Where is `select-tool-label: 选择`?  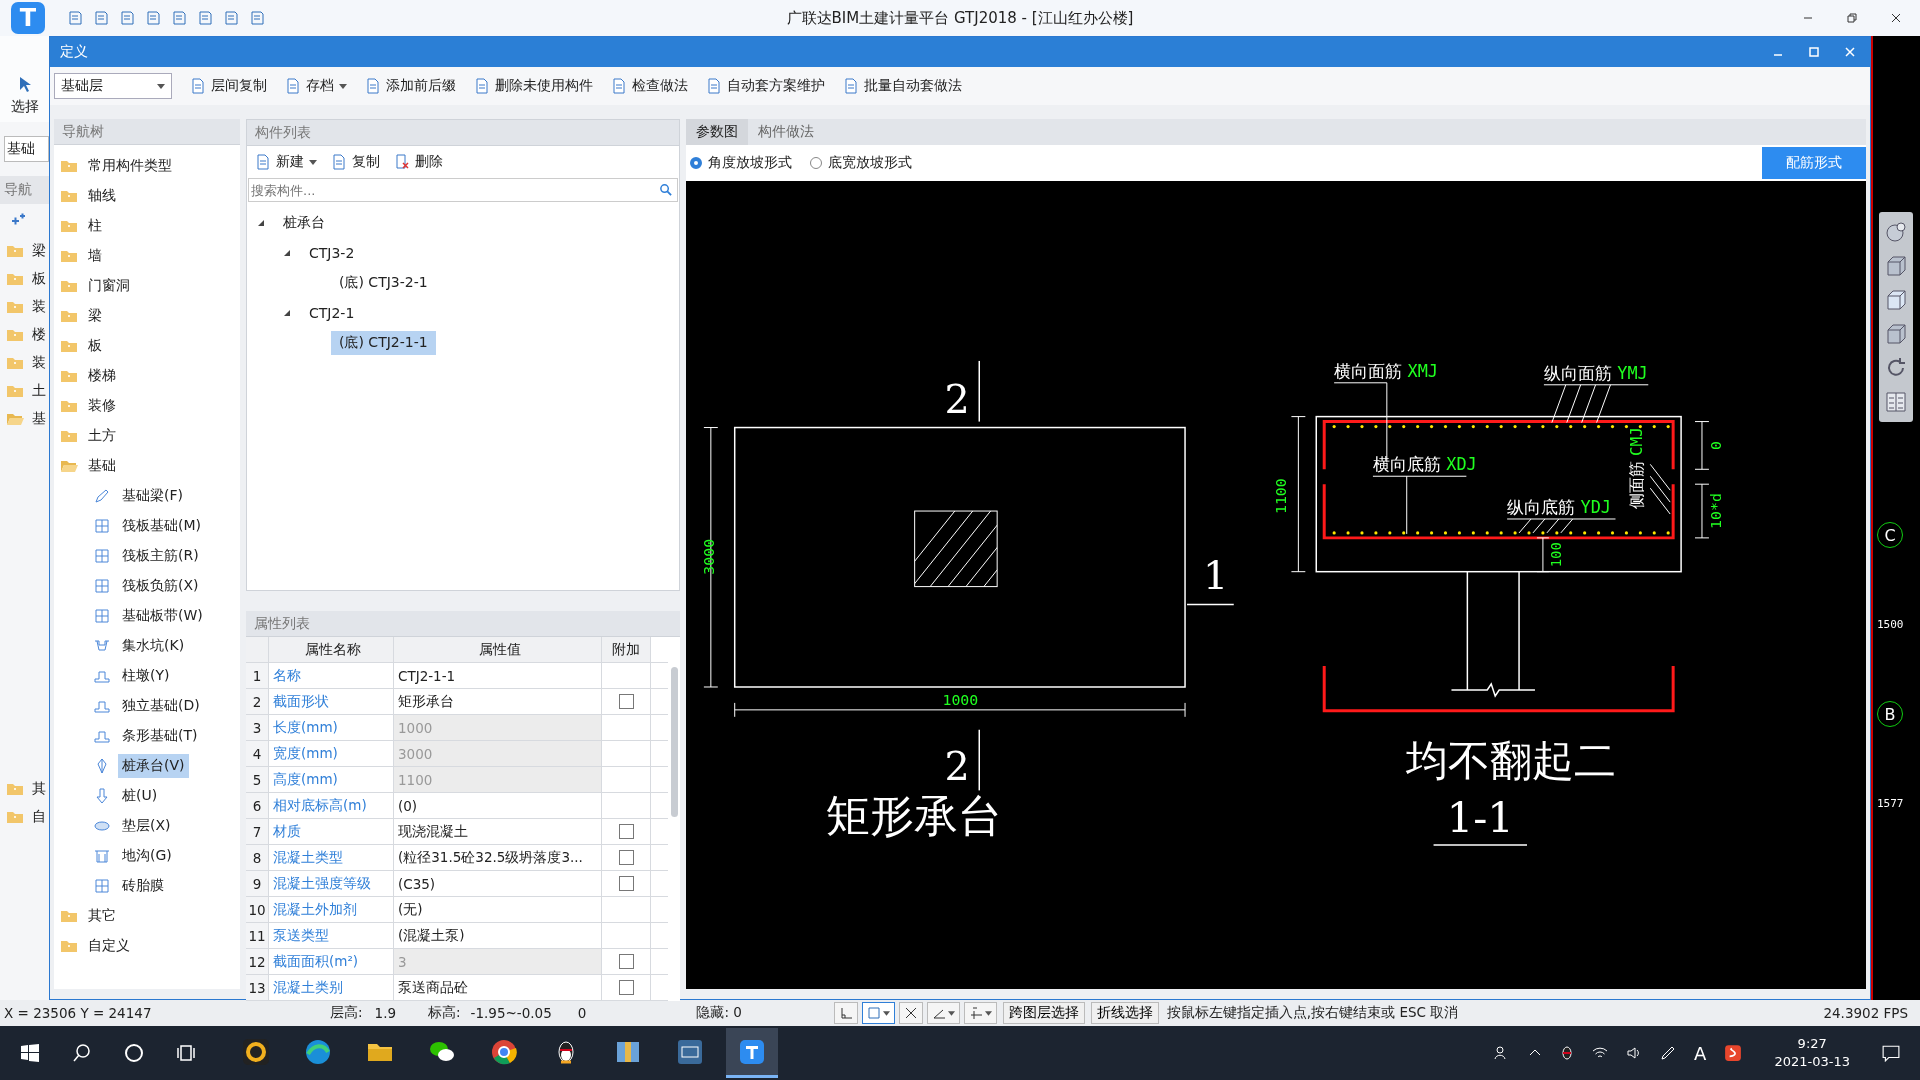
select-tool-label: 选择 is located at coordinates (24, 107).